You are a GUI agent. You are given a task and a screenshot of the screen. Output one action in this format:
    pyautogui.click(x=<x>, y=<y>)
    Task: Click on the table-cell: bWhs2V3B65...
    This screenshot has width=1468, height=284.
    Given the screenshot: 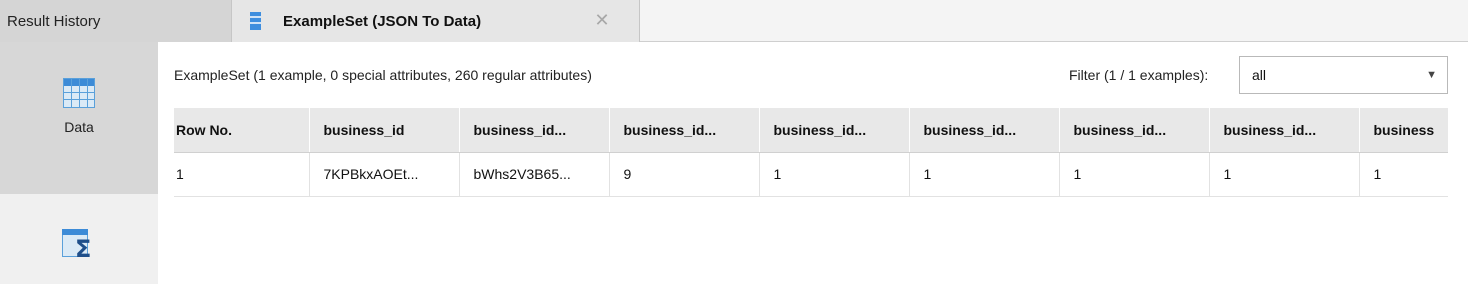 What is the action you would take?
    pyautogui.click(x=534, y=174)
    